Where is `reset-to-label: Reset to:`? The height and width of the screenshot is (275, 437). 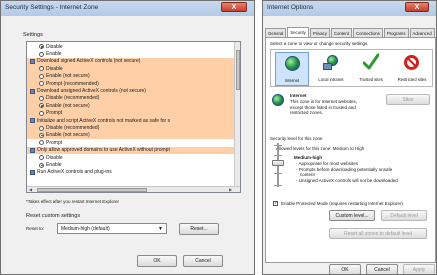
reset-to-label: Reset to: is located at coordinates (35, 228).